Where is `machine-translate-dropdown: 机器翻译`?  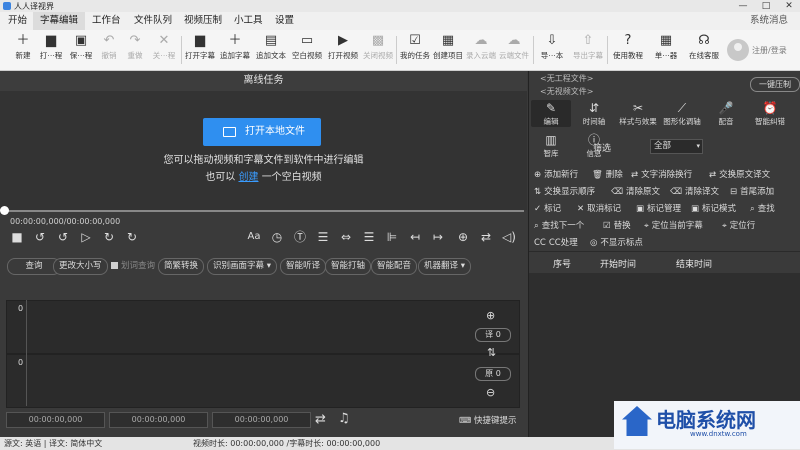
machine-translate-dropdown: 机器翻译 is located at coordinates (444, 266).